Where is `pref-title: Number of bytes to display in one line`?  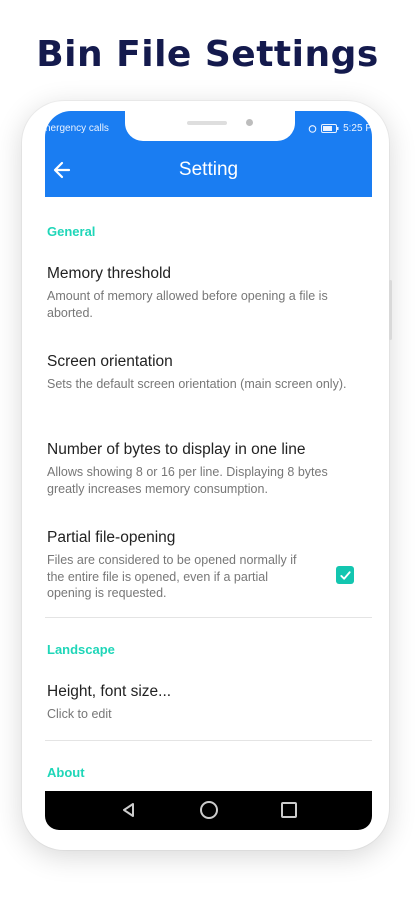
pref-title: Number of bytes to display in one line is located at coordinates (176, 449).